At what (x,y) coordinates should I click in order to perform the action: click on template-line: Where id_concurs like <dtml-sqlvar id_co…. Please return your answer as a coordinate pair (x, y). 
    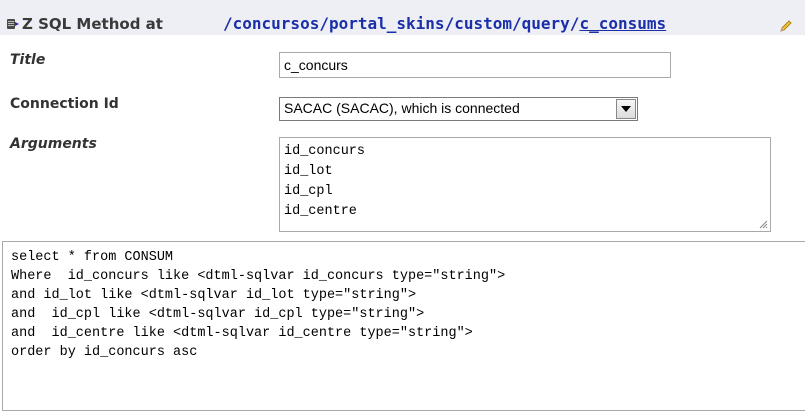
    Looking at the image, I should click on (258, 276).